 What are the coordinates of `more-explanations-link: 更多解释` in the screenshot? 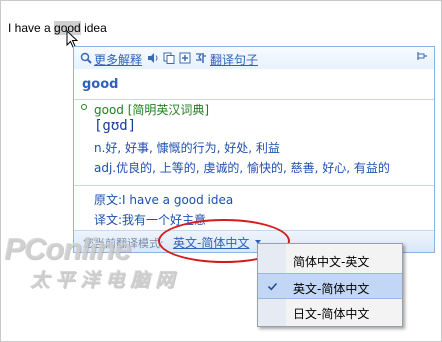 It's located at (118, 59).